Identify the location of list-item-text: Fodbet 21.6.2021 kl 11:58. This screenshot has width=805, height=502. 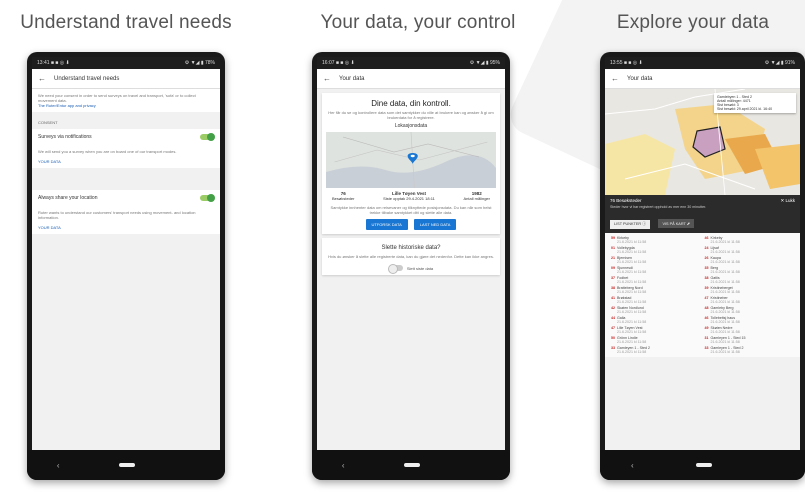
(631, 280).